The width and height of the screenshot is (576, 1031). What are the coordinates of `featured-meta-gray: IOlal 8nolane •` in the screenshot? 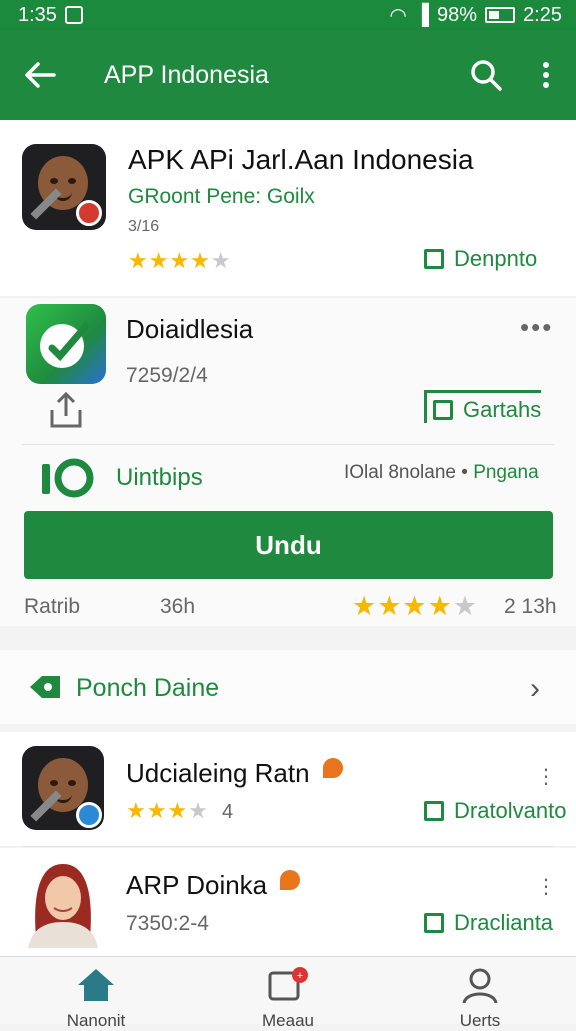 It's located at (406, 472).